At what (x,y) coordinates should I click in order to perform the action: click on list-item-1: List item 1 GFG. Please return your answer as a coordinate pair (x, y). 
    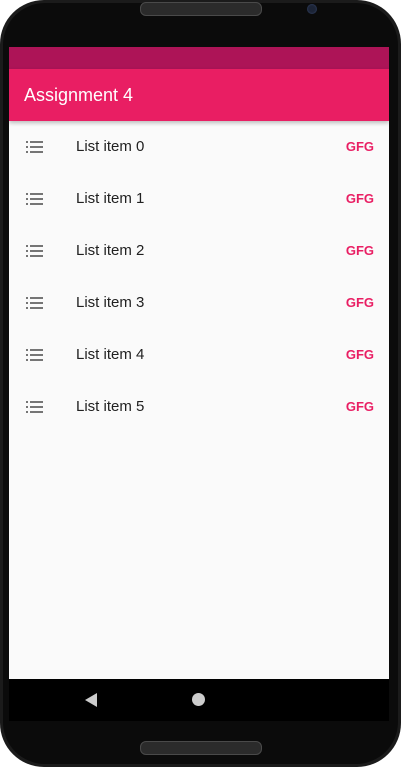
    Looking at the image, I should click on (199, 199).